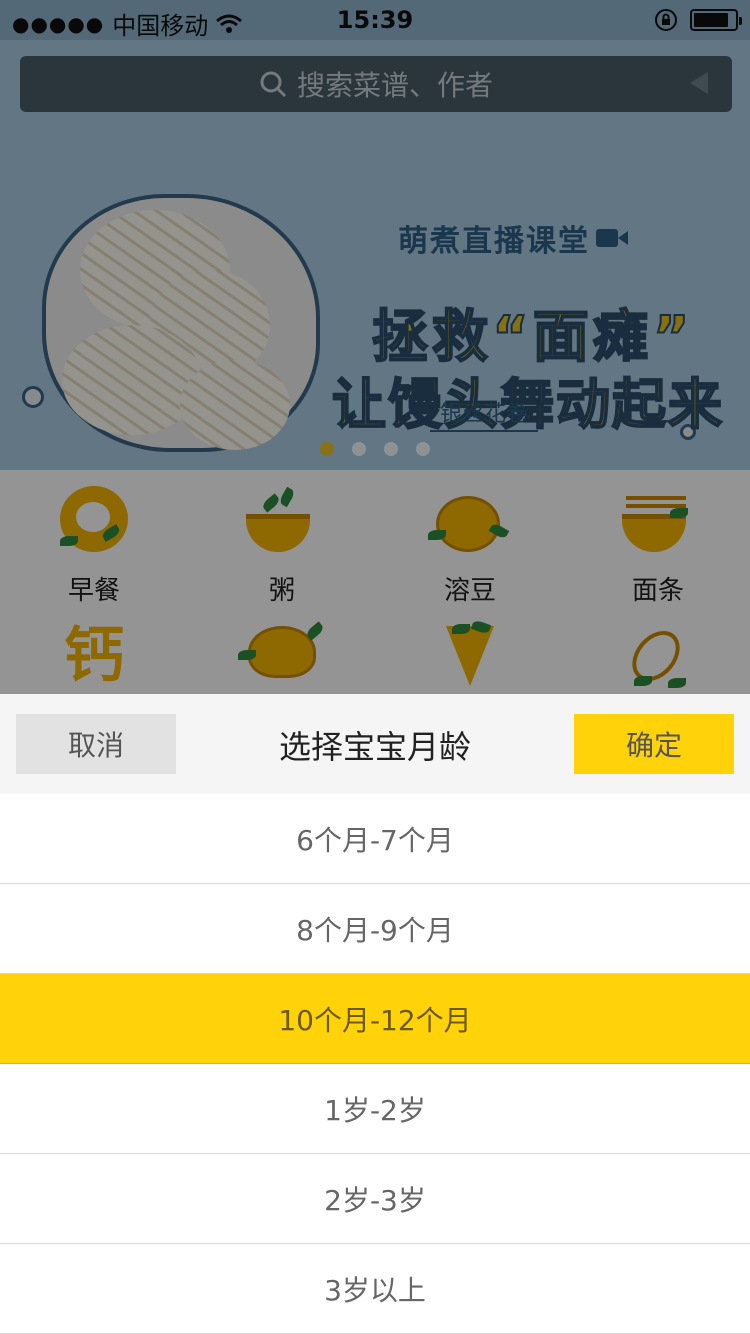 This screenshot has height=1334, width=750. I want to click on confirm-button: 确定, so click(654, 744).